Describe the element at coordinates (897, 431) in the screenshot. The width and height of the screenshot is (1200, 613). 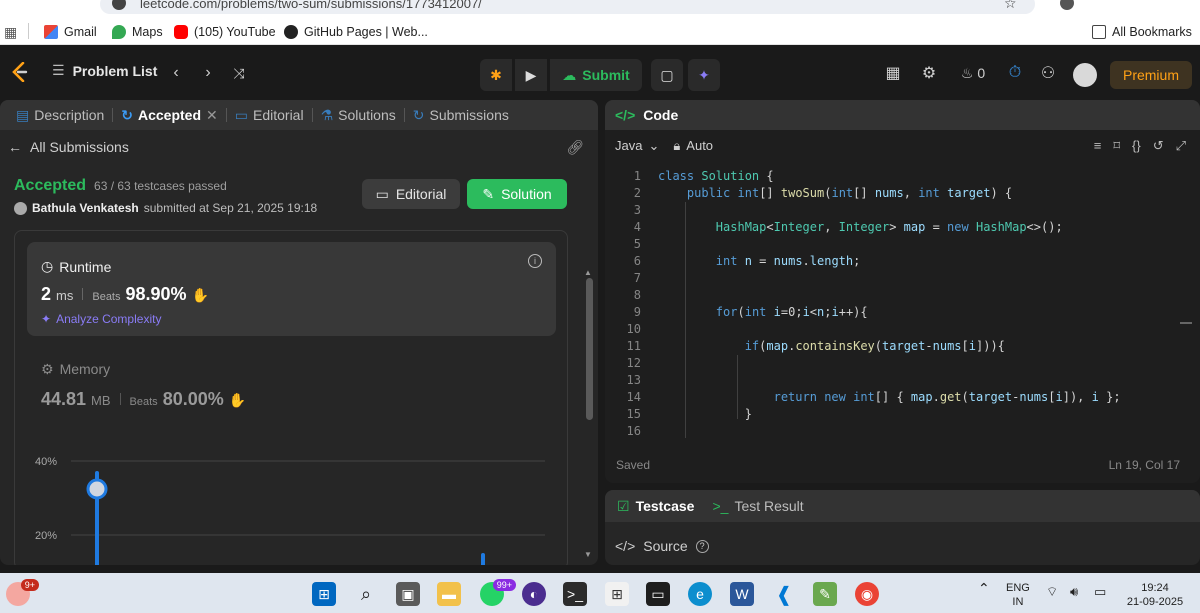
I see `code-line: 16` at that location.